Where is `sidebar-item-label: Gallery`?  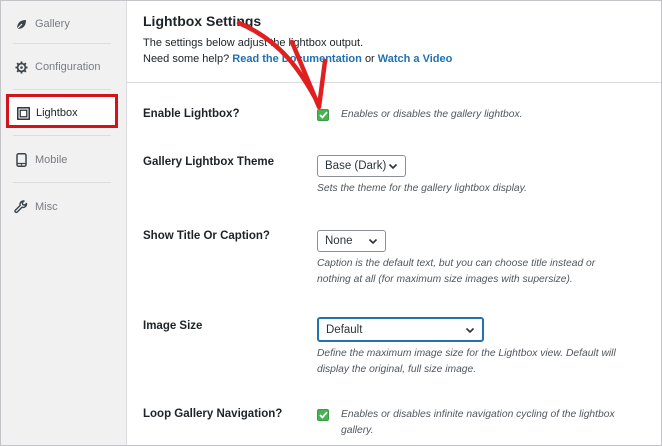
sidebar-item-label: Gallery is located at coordinates (52, 24).